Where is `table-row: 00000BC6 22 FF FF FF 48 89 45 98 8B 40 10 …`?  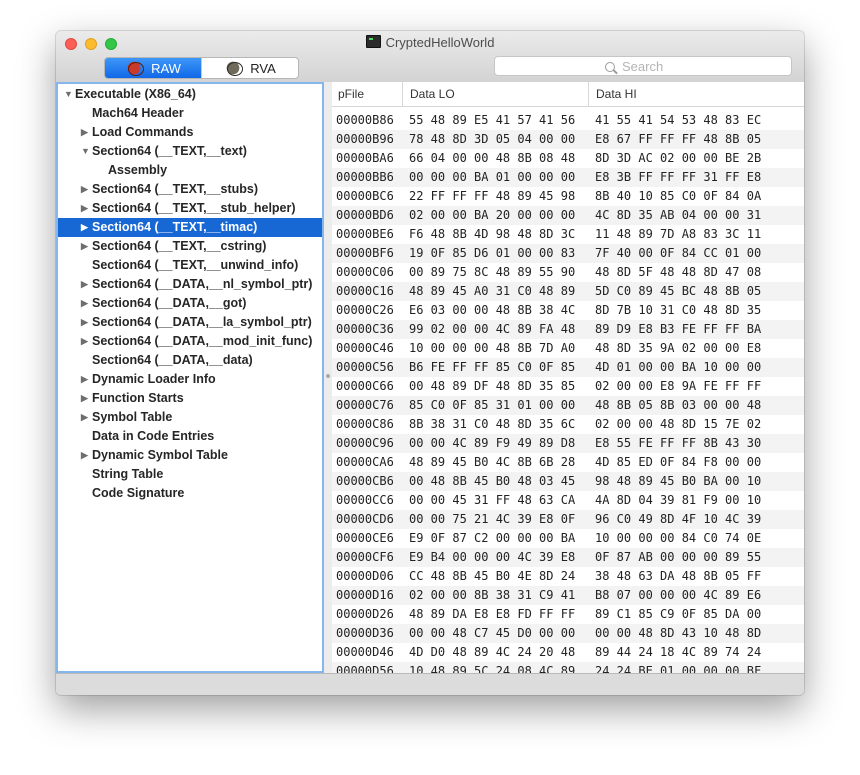 table-row: 00000BC6 22 FF FF FF 48 89 45 98 8B 40 10 … is located at coordinates (568, 196).